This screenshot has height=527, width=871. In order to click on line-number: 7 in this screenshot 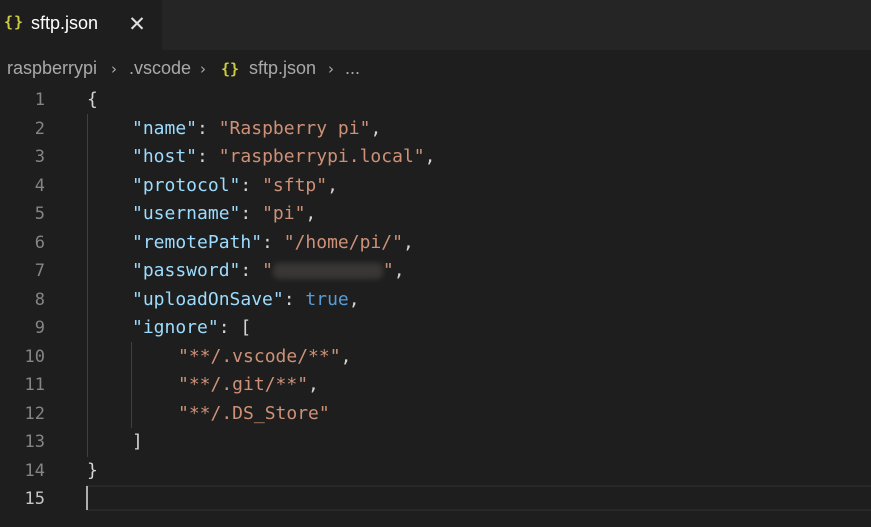, I will do `click(39, 271)`.